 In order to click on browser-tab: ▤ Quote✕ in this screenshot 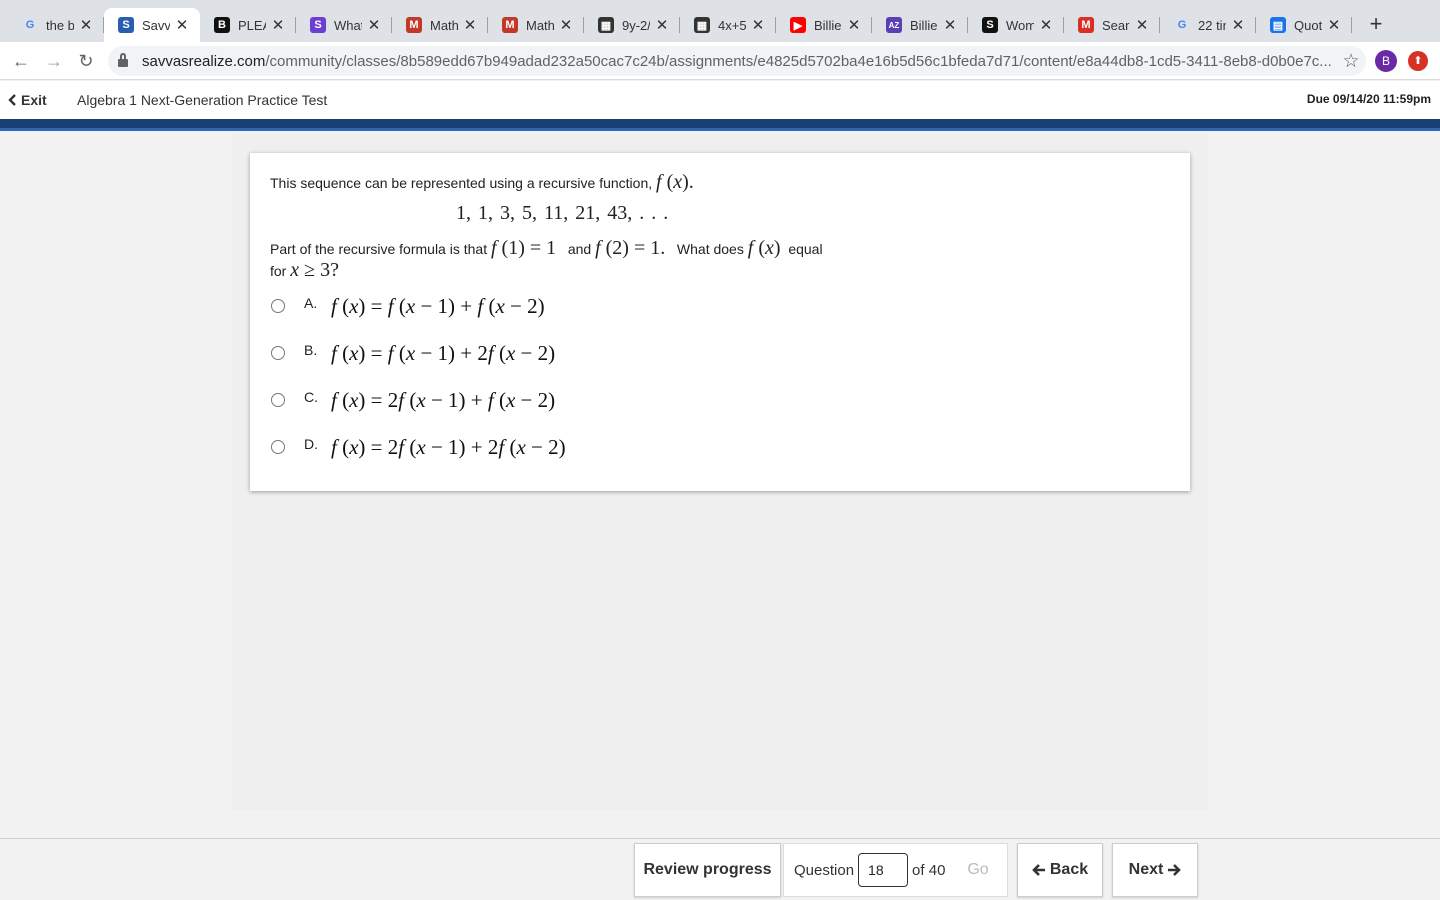, I will do `click(1304, 25)`.